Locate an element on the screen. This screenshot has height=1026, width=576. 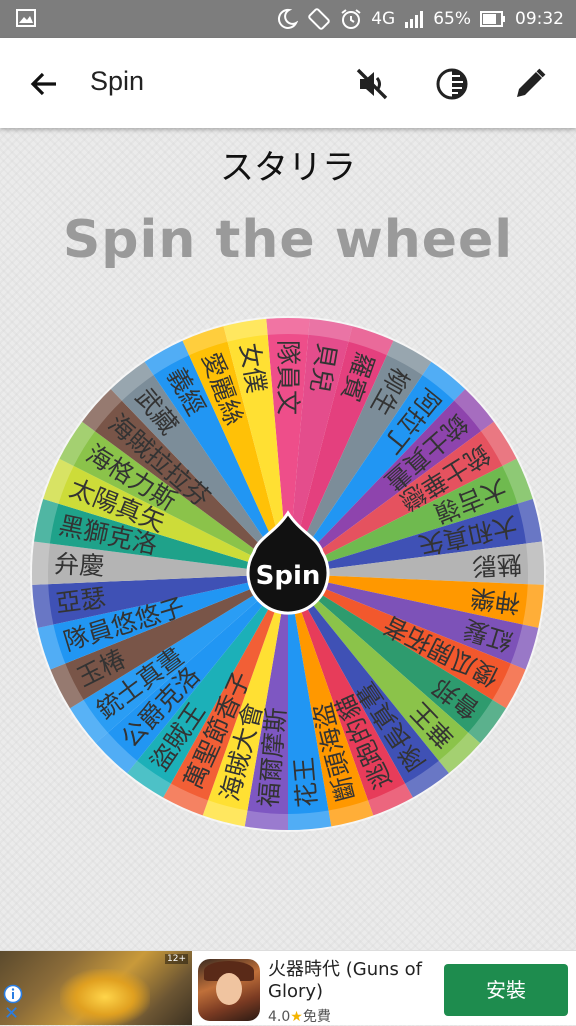
ad-banner: 12+ ✕ 火器時代 (Guns of Glory) 4.0★免費 安裝 is located at coordinates (288, 987).